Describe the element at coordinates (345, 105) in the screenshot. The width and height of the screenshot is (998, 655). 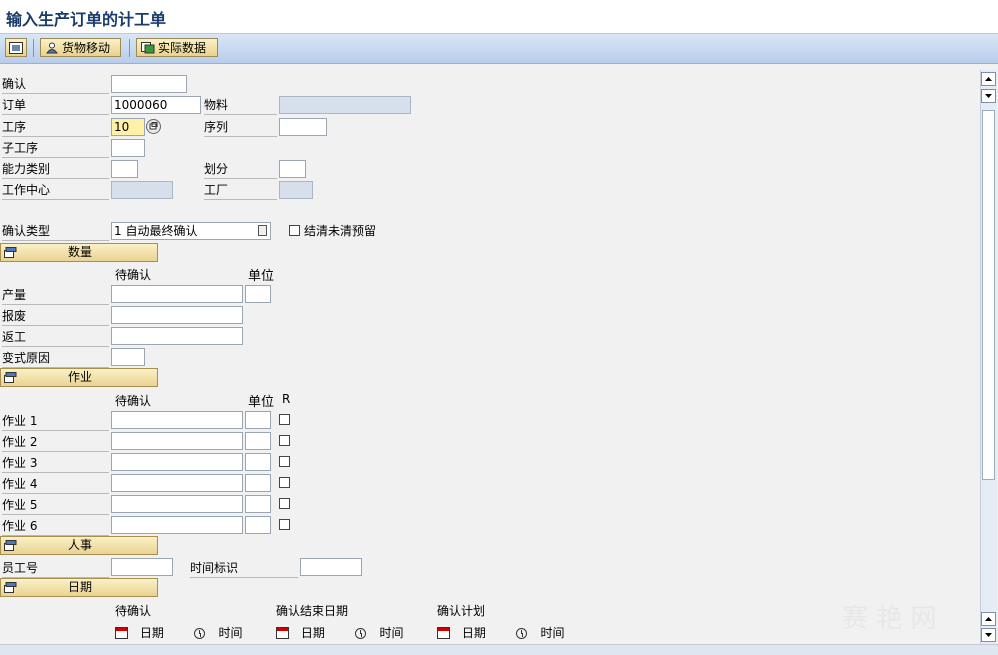
I see `material-field` at that location.